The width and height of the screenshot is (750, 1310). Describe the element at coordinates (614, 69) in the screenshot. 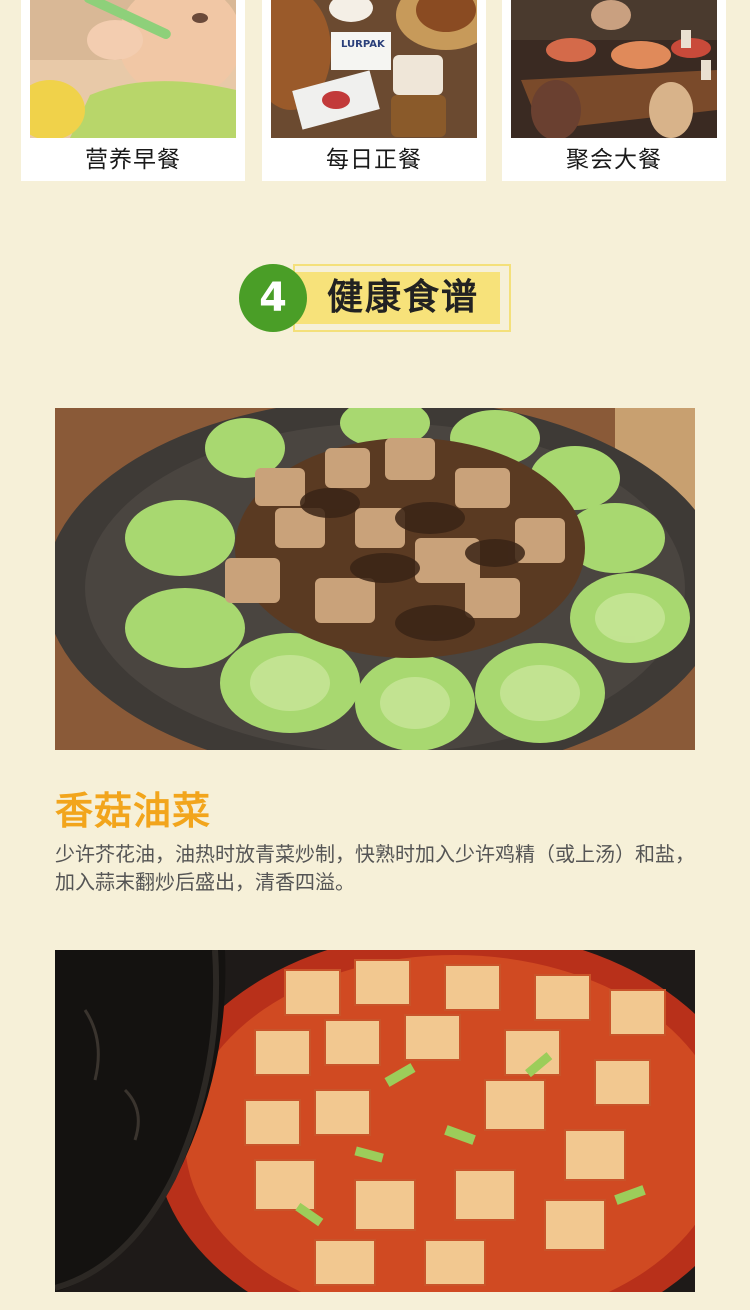

I see `party-dinner-photo` at that location.